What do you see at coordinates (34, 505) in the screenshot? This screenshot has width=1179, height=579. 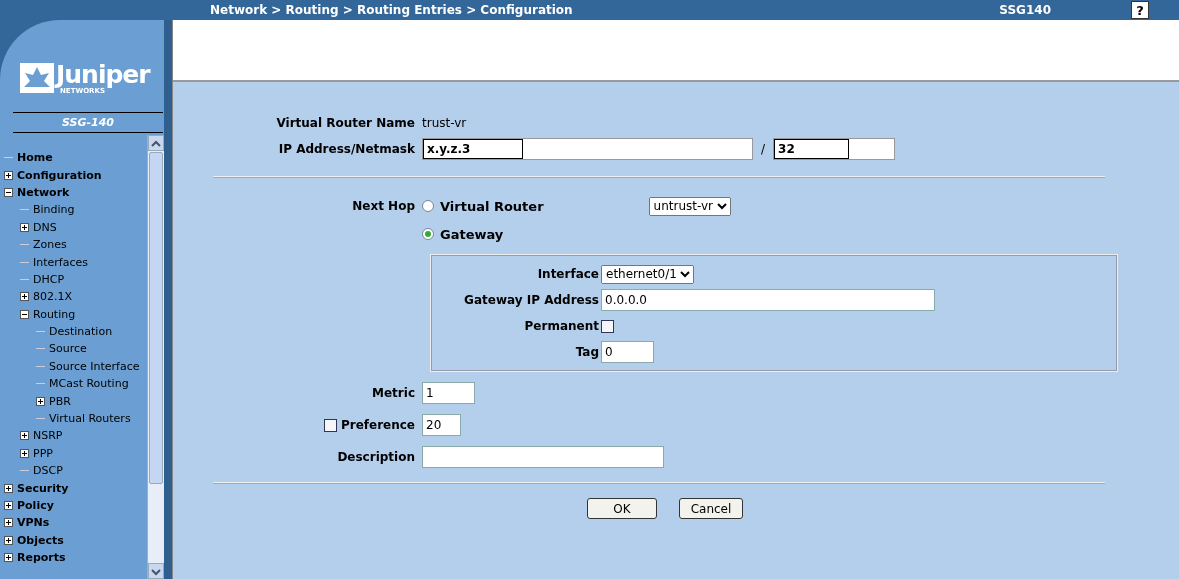 I see `nav-item: Policy` at bounding box center [34, 505].